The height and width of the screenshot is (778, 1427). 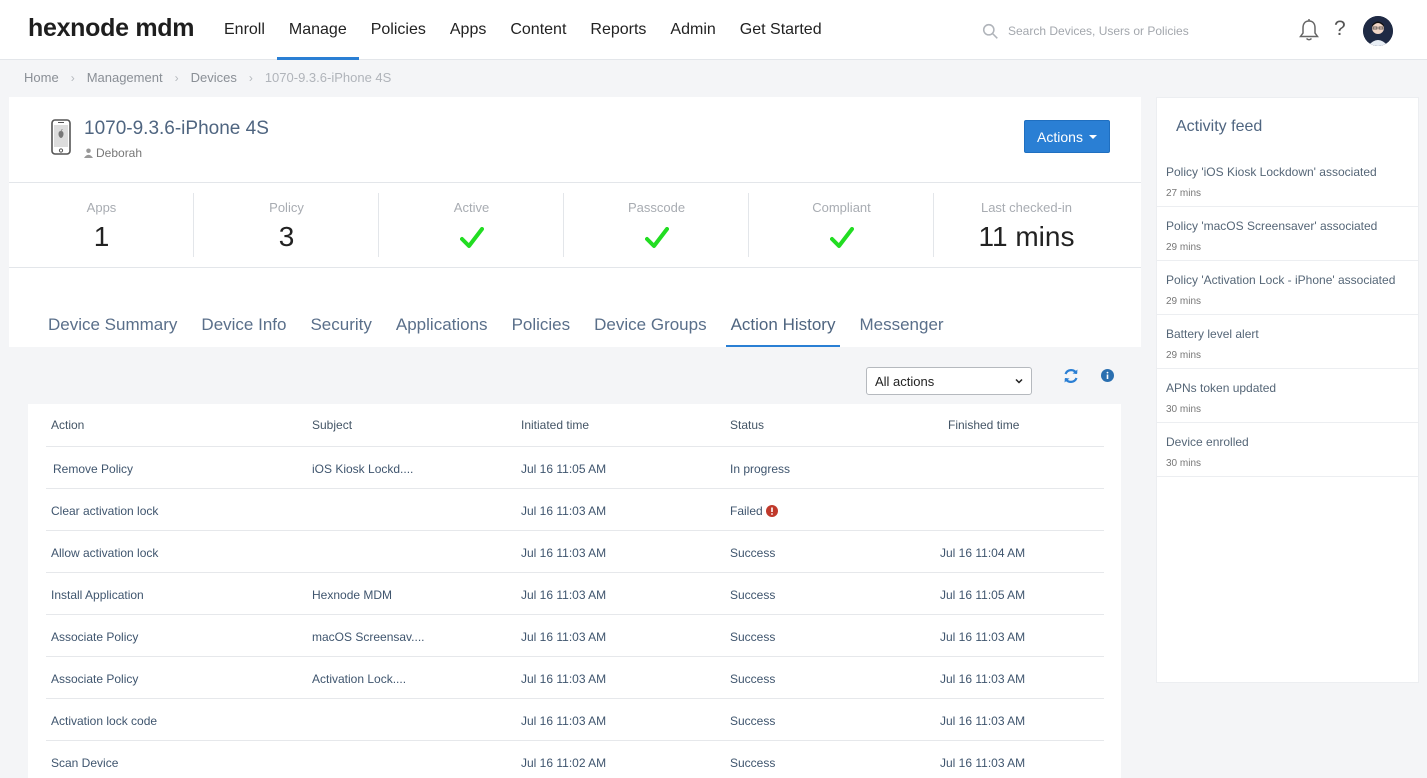 What do you see at coordinates (841, 207) in the screenshot?
I see `stat-label: Compliant` at bounding box center [841, 207].